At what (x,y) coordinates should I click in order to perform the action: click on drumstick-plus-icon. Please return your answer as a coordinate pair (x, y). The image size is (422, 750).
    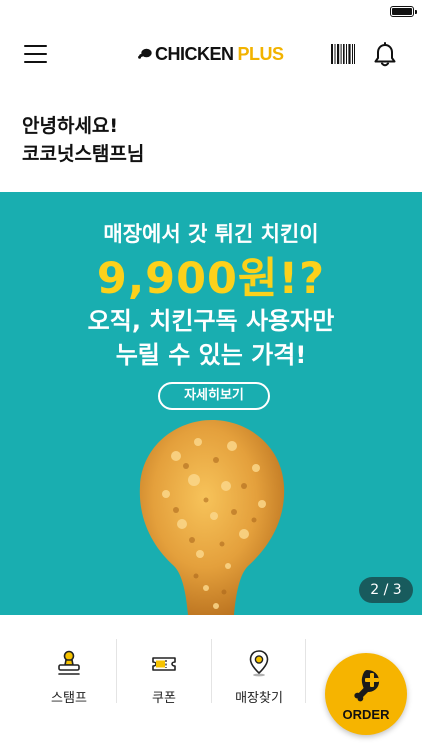
    Looking at the image, I should click on (367, 686).